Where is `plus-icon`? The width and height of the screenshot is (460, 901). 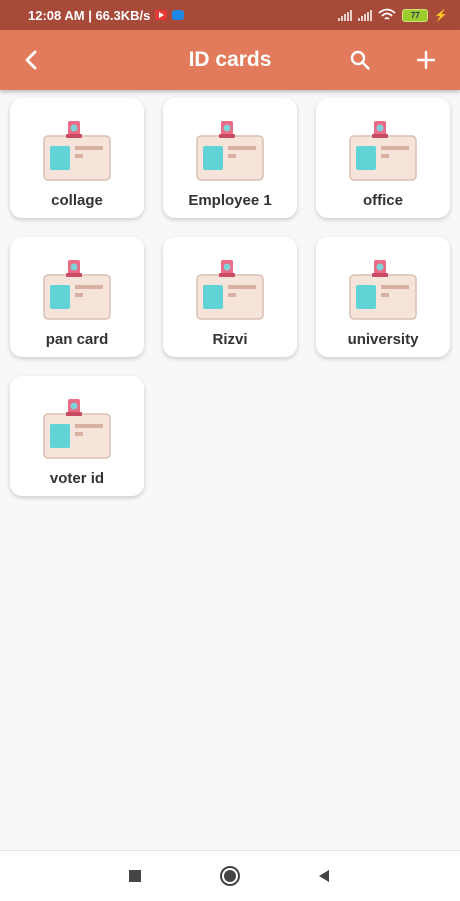
plus-icon is located at coordinates (426, 60).